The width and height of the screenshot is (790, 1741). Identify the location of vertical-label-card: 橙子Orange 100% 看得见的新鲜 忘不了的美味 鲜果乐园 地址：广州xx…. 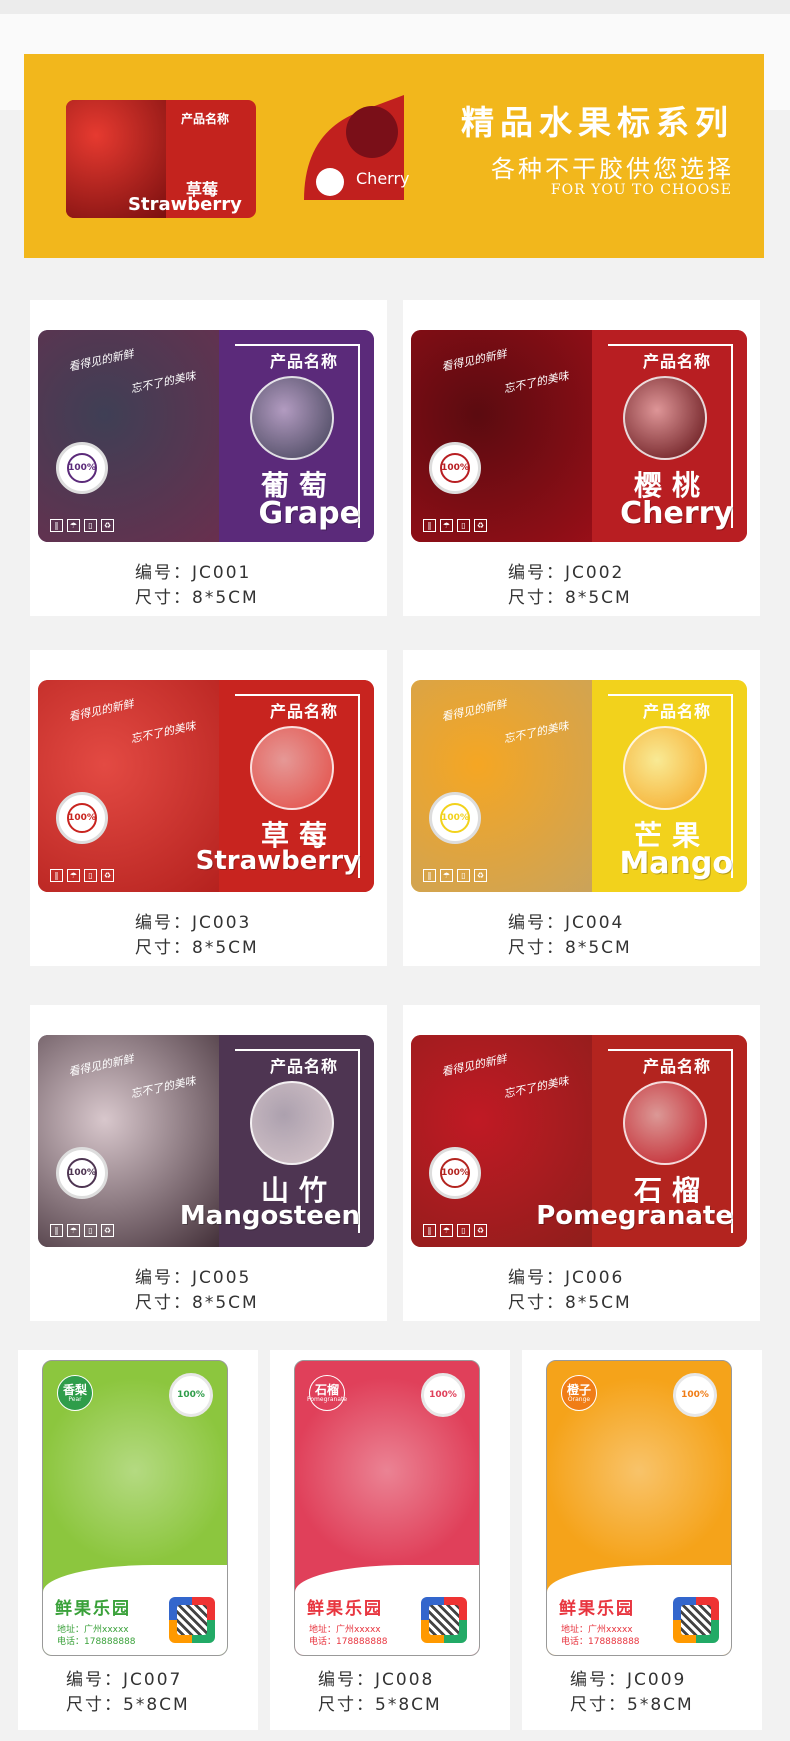
(642, 1540).